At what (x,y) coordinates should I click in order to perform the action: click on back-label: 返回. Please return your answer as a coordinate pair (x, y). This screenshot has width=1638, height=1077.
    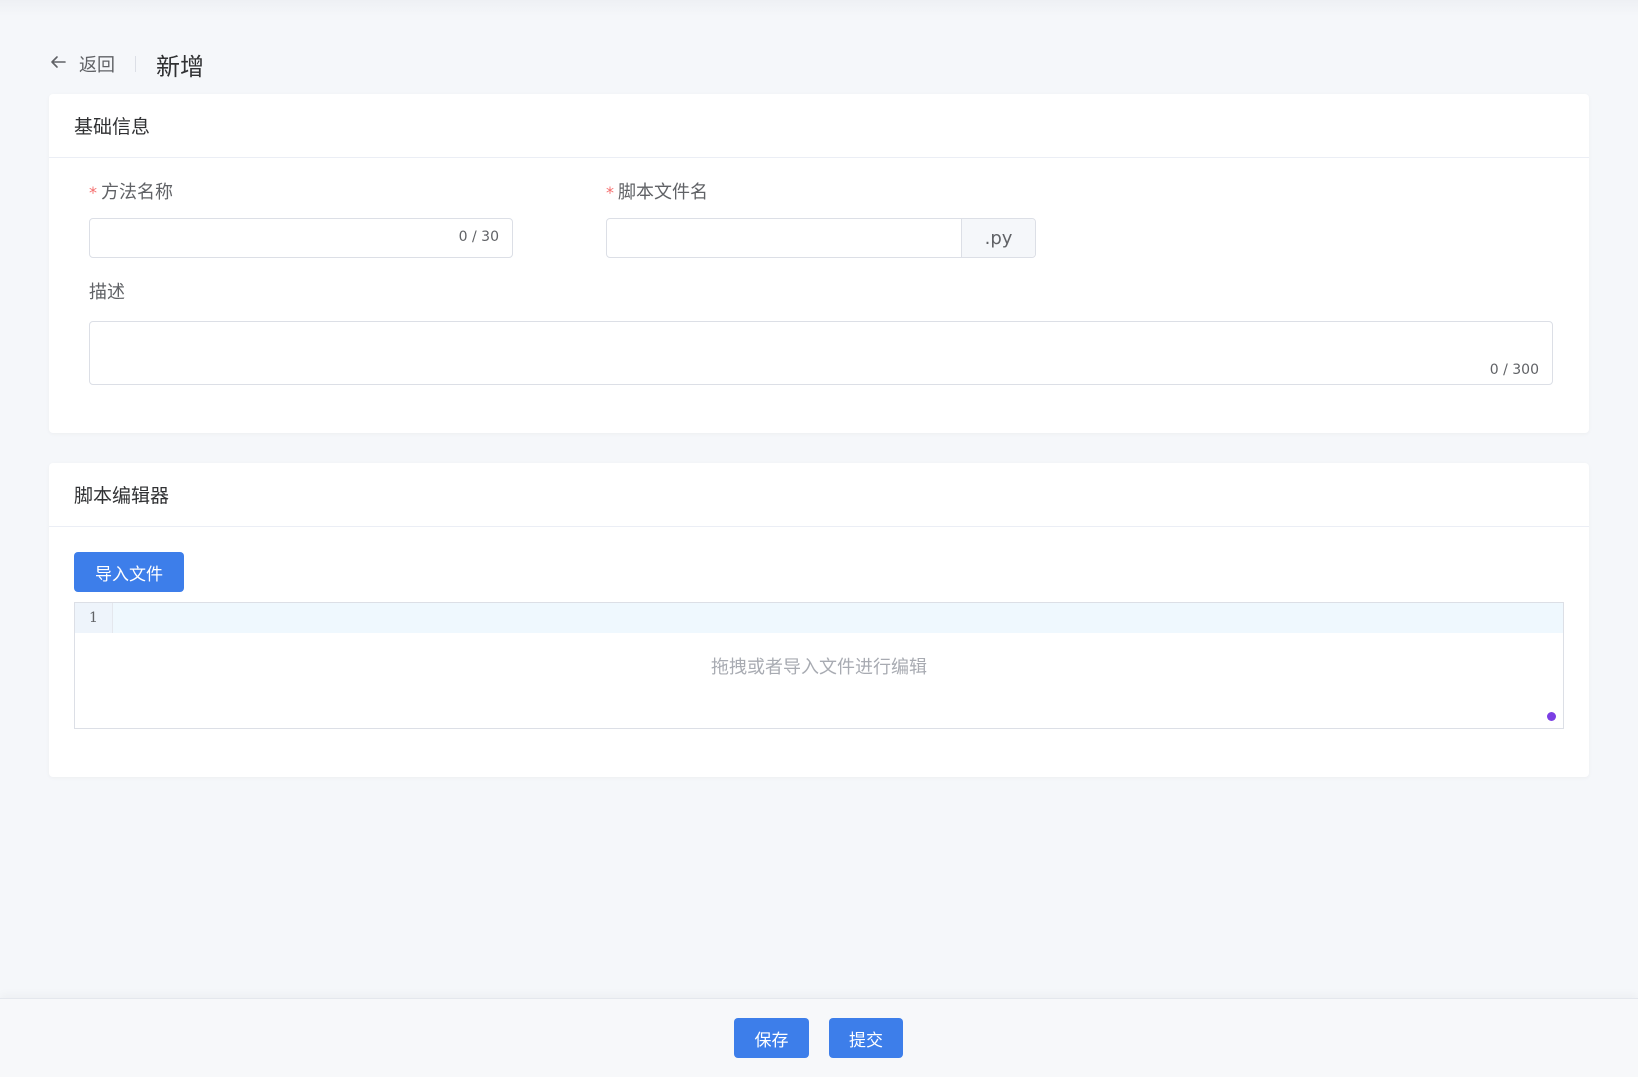
    Looking at the image, I should click on (97, 65).